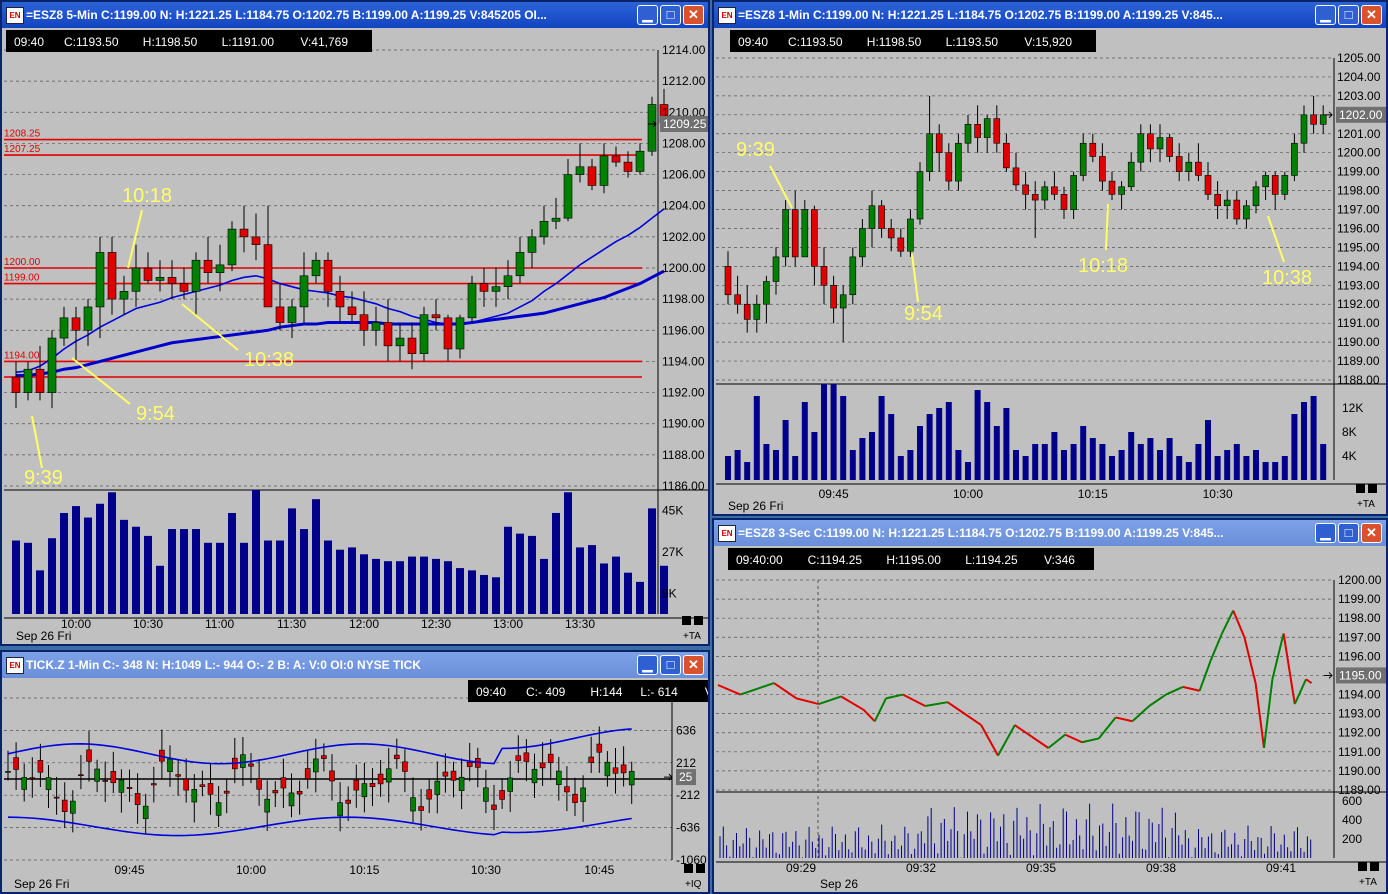 The image size is (1388, 894). I want to click on scroll-box, so click(1362, 866).